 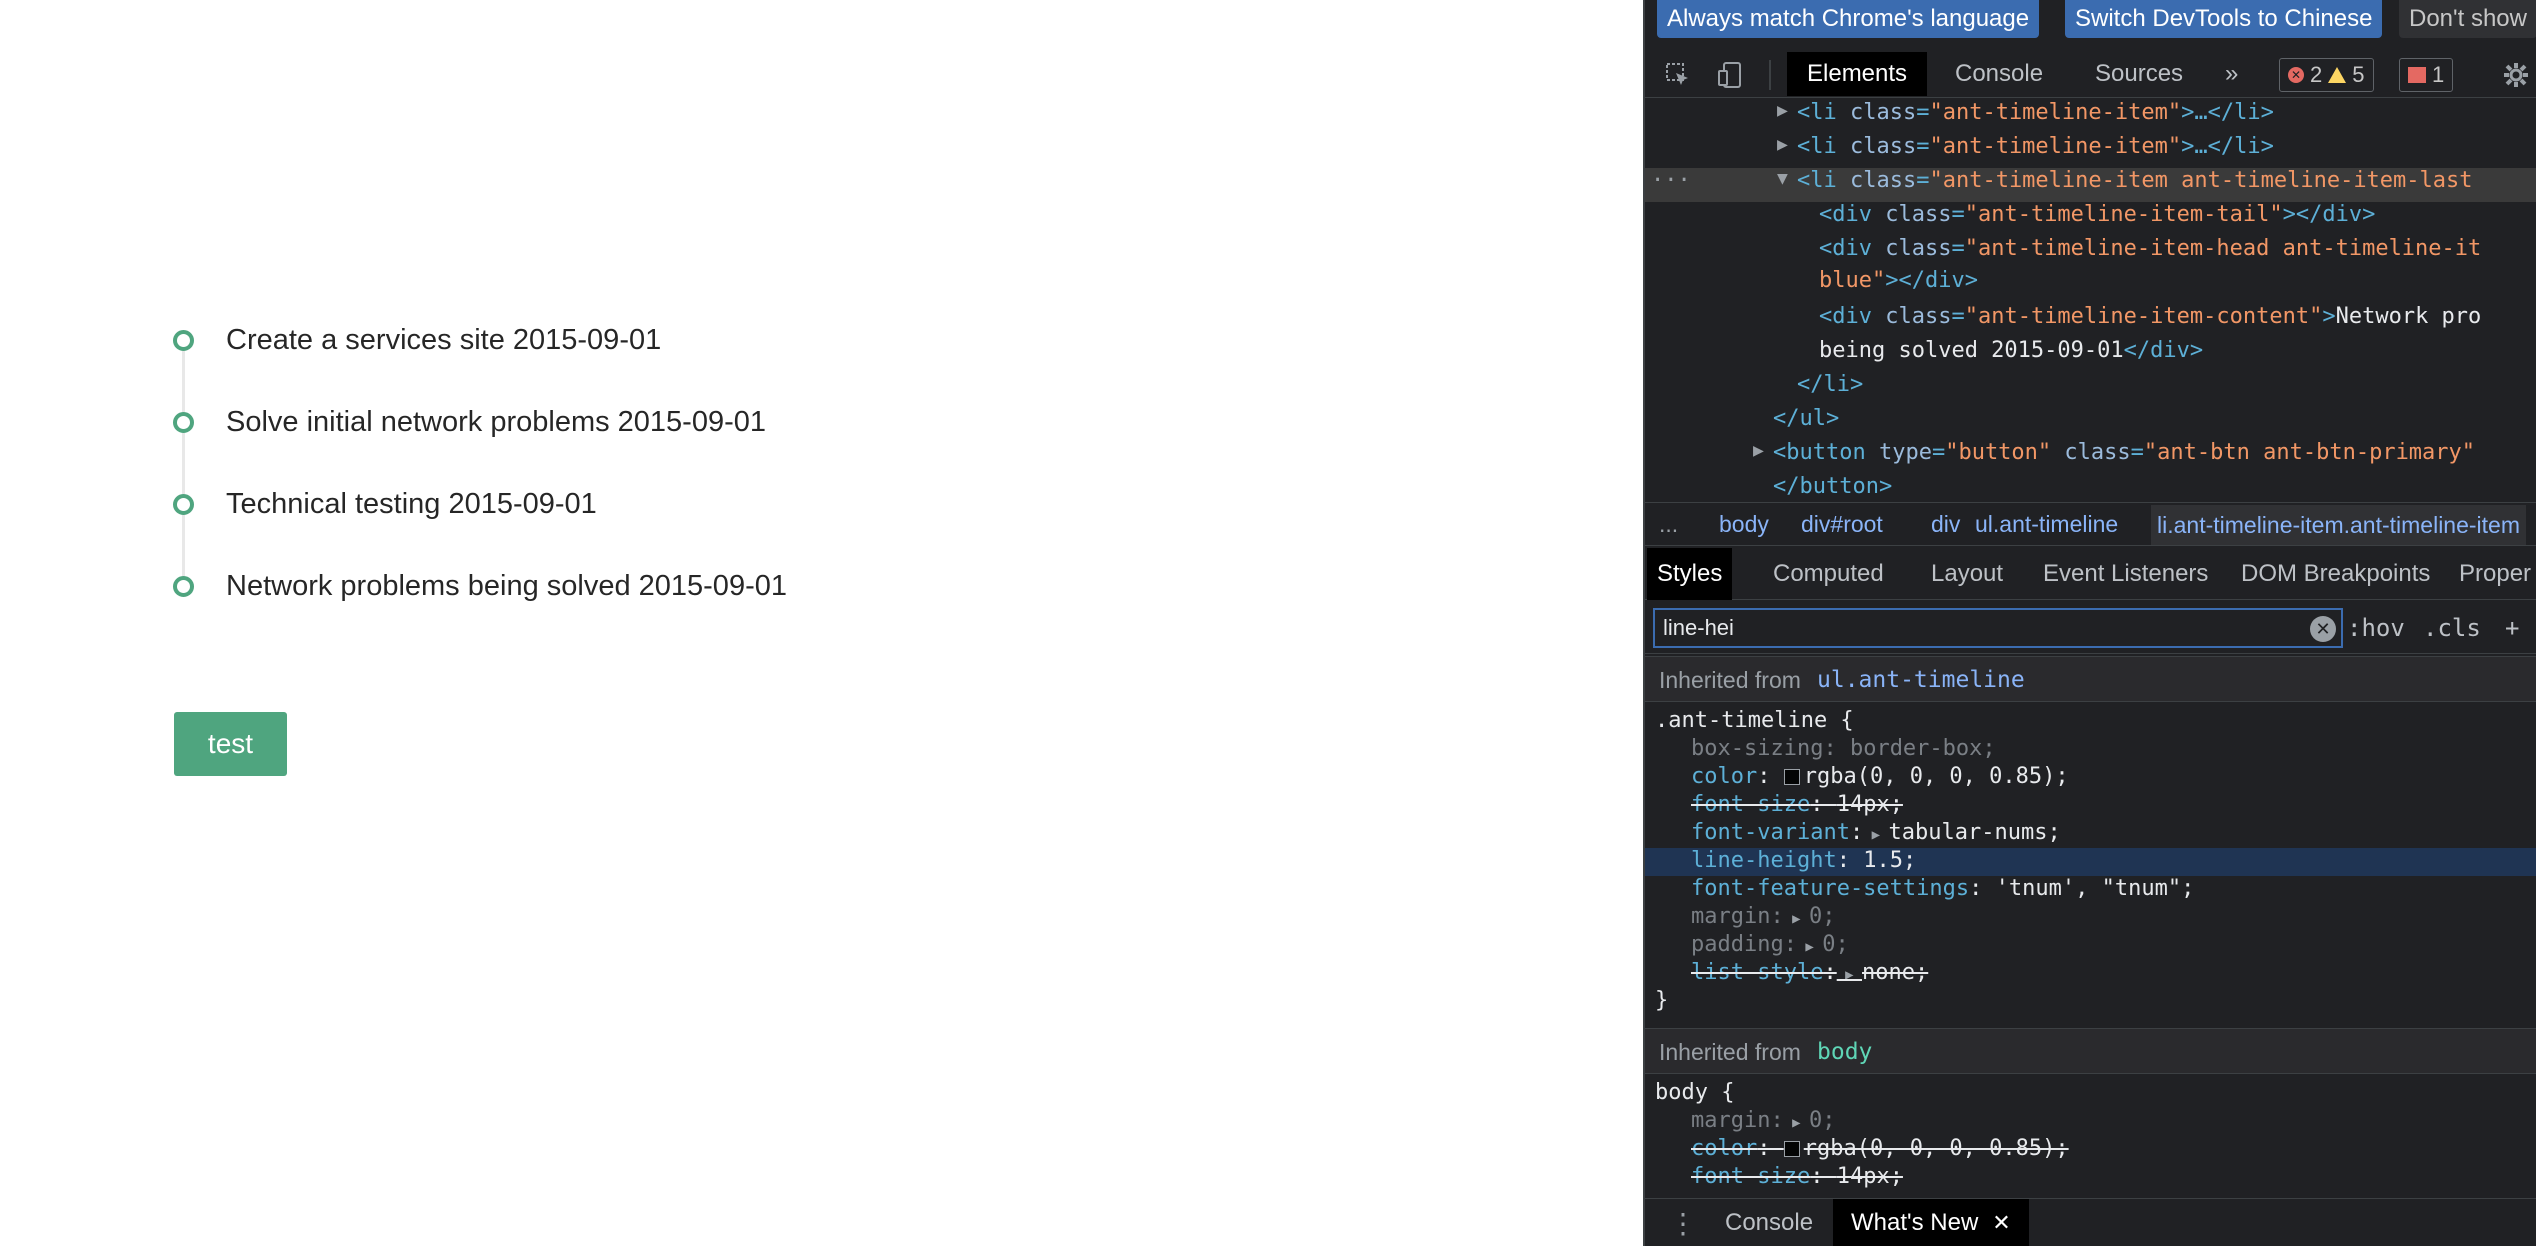 I want to click on settings-gear-icon, so click(x=2516, y=75).